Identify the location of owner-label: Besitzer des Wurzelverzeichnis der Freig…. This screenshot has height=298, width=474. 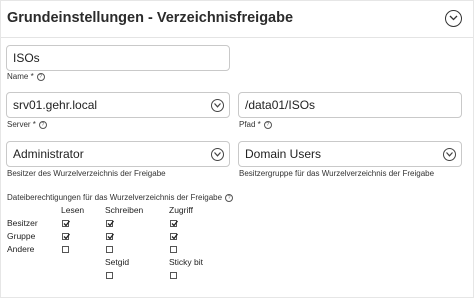
(86, 173).